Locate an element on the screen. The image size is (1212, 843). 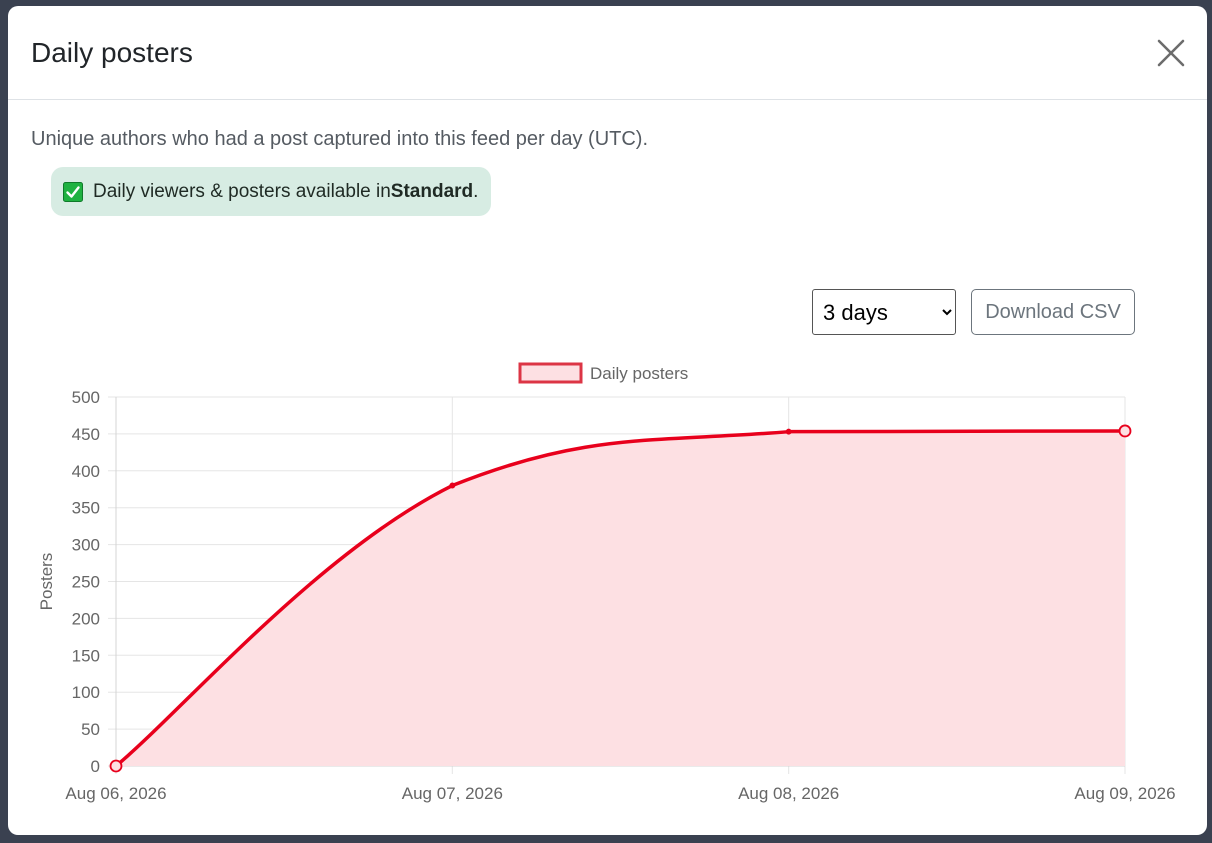
badge-text-prefix: Daily viewers & posters available in is located at coordinates (242, 191).